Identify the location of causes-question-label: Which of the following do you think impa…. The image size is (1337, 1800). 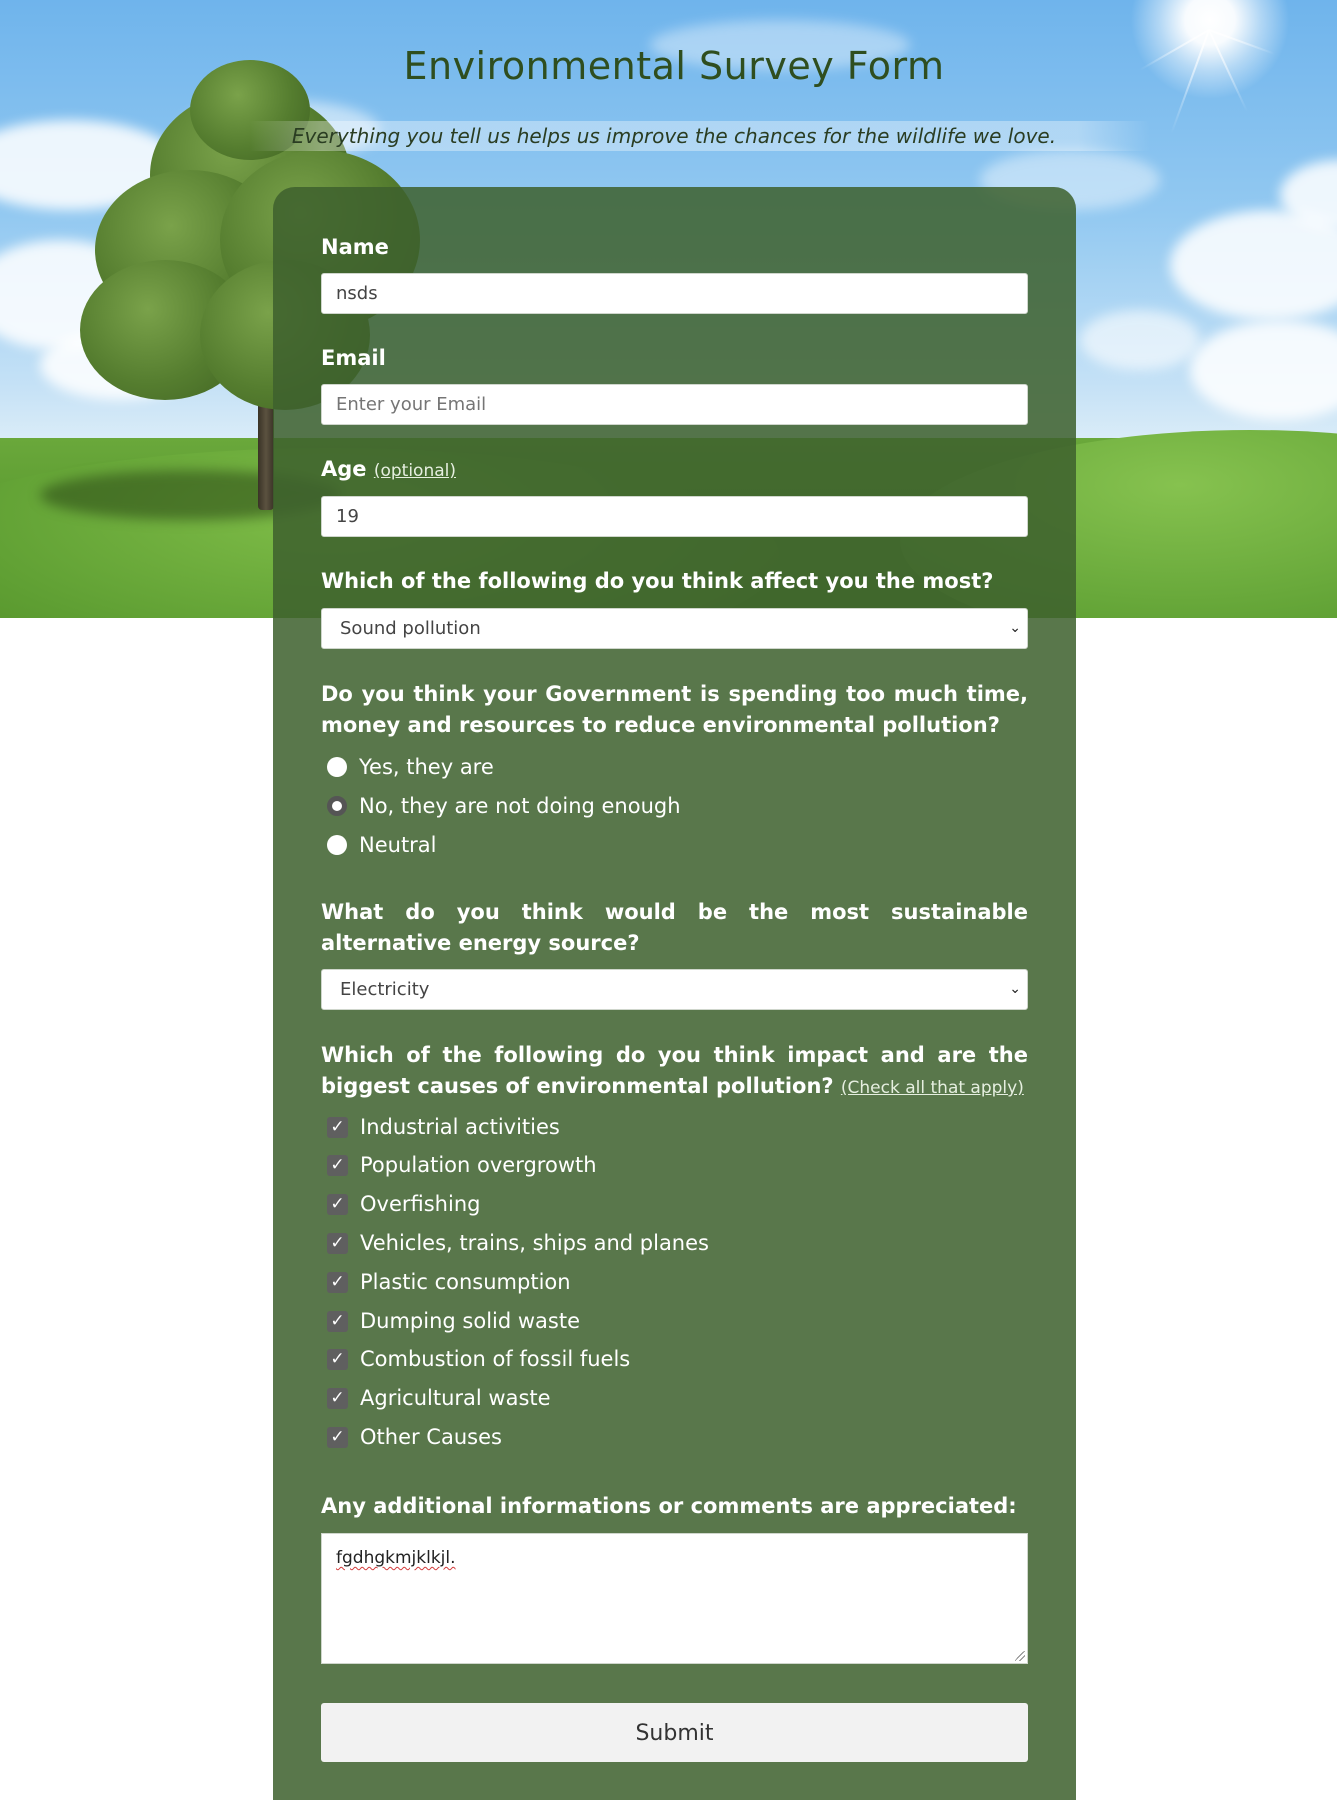
(674, 1072).